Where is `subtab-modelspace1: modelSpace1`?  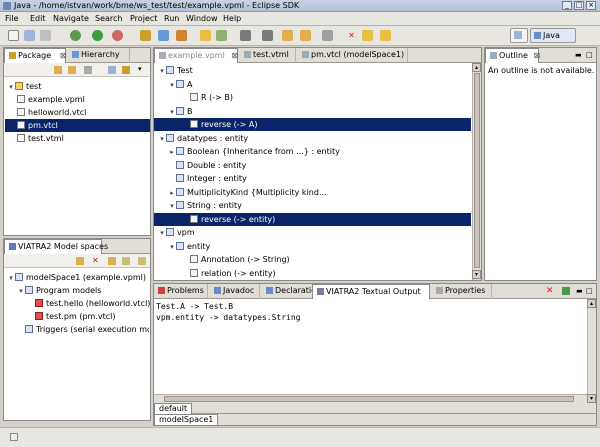 subtab-modelspace1: modelSpace1 is located at coordinates (186, 419).